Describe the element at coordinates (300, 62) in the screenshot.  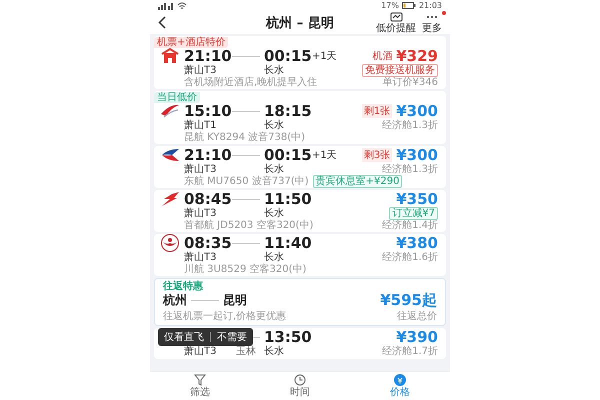
I see `flight-card: 机票+酒店特价 21:10 00:15+1天 机酒 ¥329 萧山T3 长水 免费接送机服务 含机场附近酒店,晚机提早入住 单订价¥346` at that location.